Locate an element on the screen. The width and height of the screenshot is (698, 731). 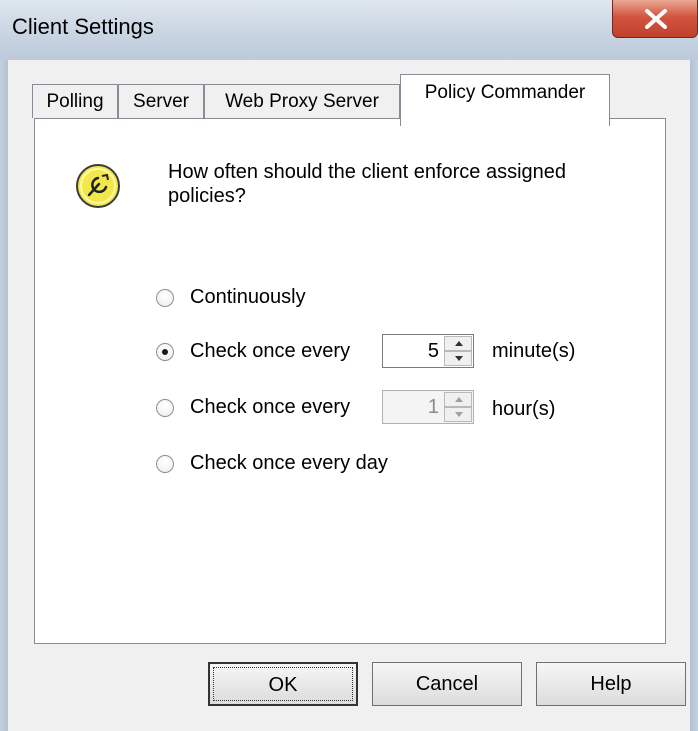
minutes-value: 5 is located at coordinates (433, 351).